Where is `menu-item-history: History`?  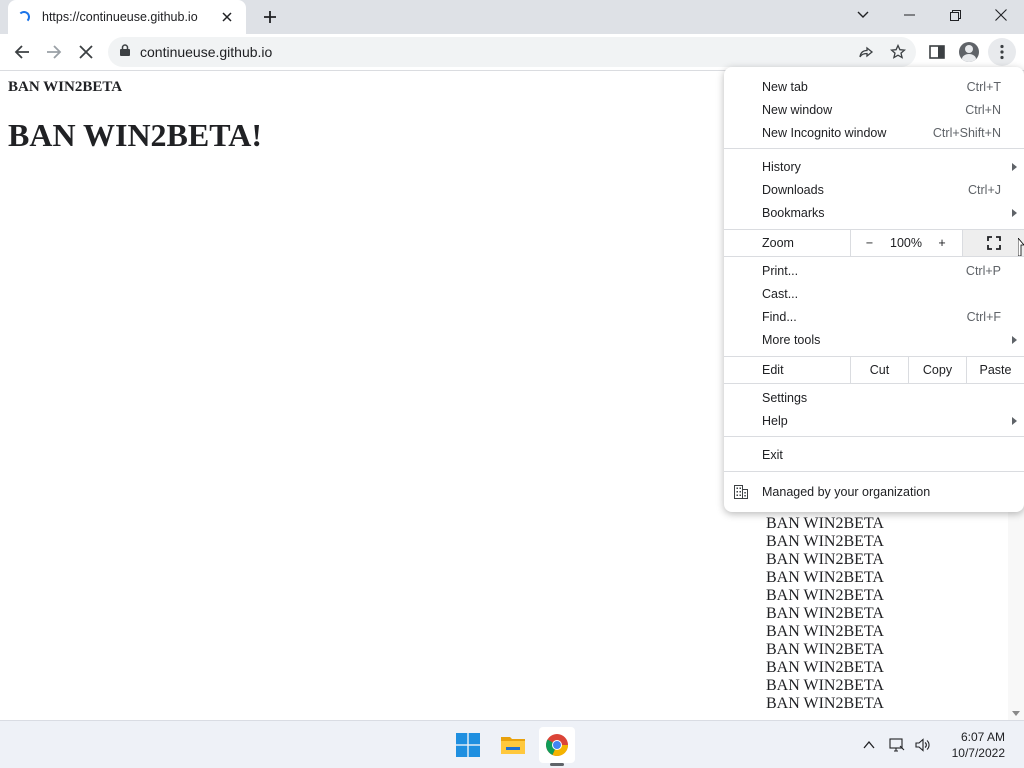
menu-item-history: History is located at coordinates (874, 166).